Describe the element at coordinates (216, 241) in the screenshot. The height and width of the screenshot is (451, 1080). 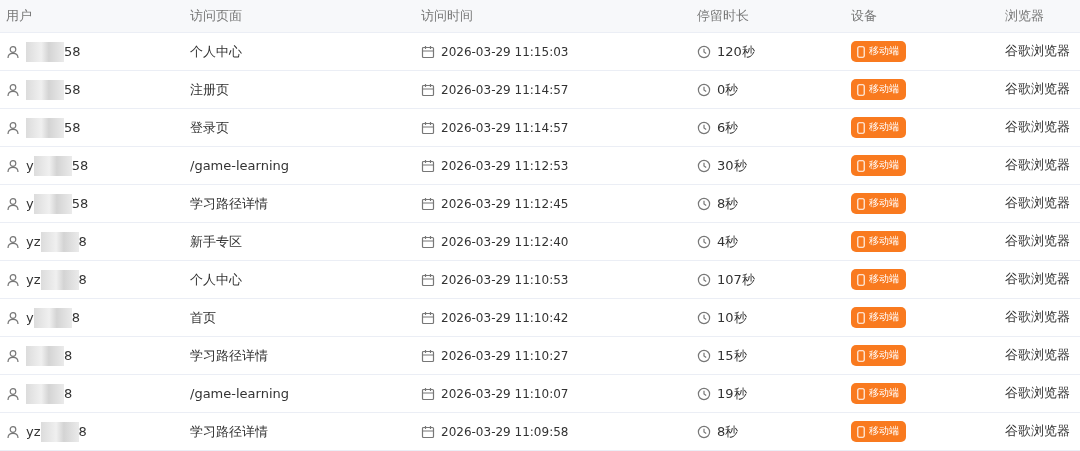
I see `page-text: 新手专区` at that location.